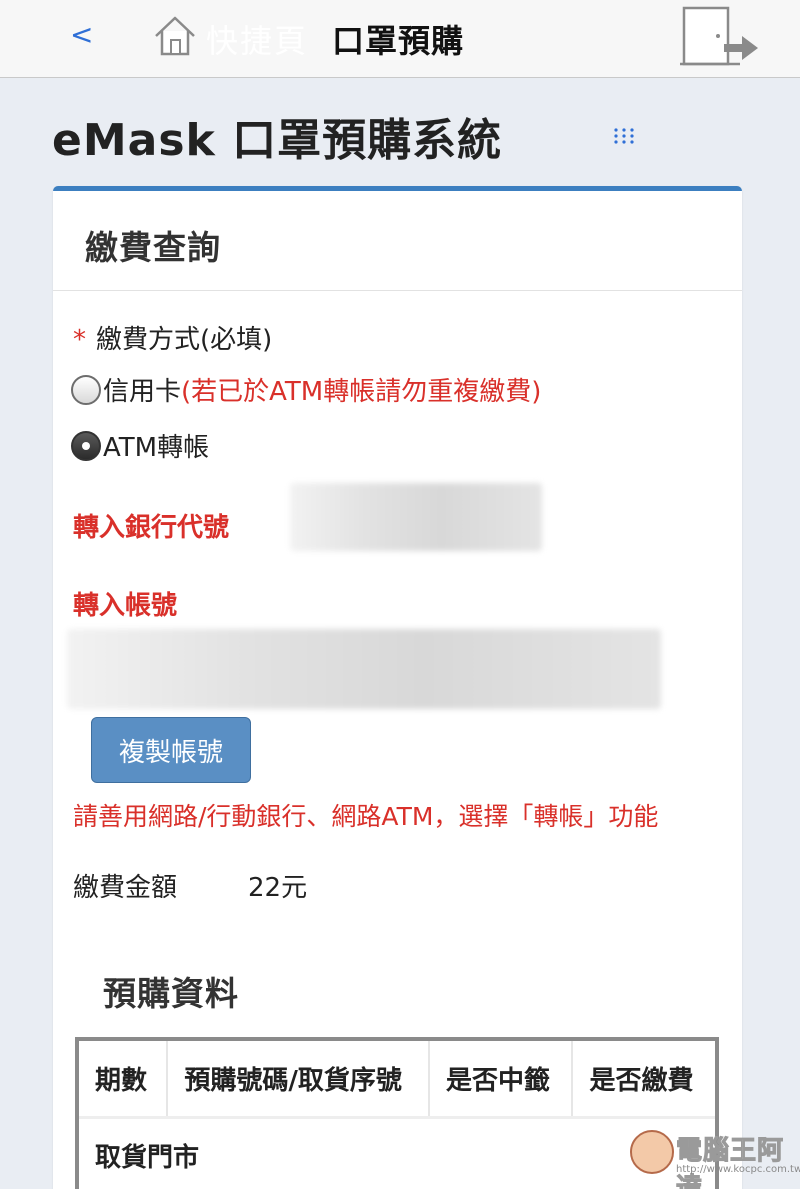 This screenshot has width=800, height=1189. What do you see at coordinates (86, 389) in the screenshot?
I see `credit-card-radio` at bounding box center [86, 389].